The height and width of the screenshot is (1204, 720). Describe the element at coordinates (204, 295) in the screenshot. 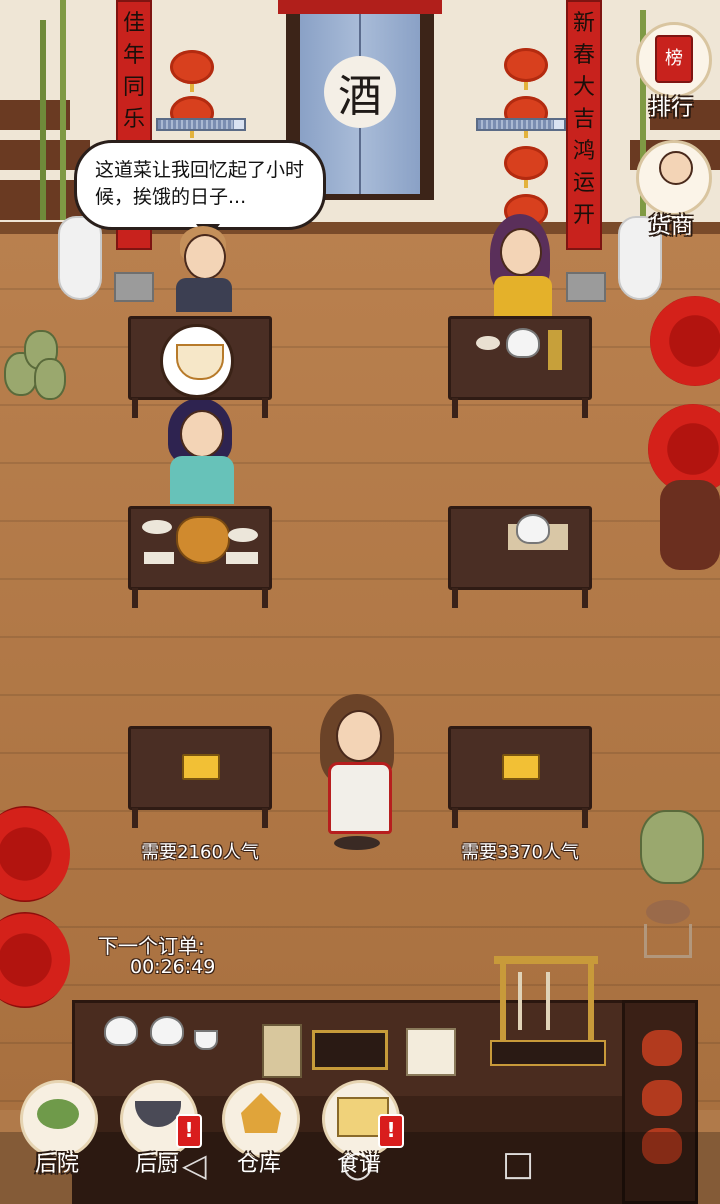

I see `customer-1-body` at that location.